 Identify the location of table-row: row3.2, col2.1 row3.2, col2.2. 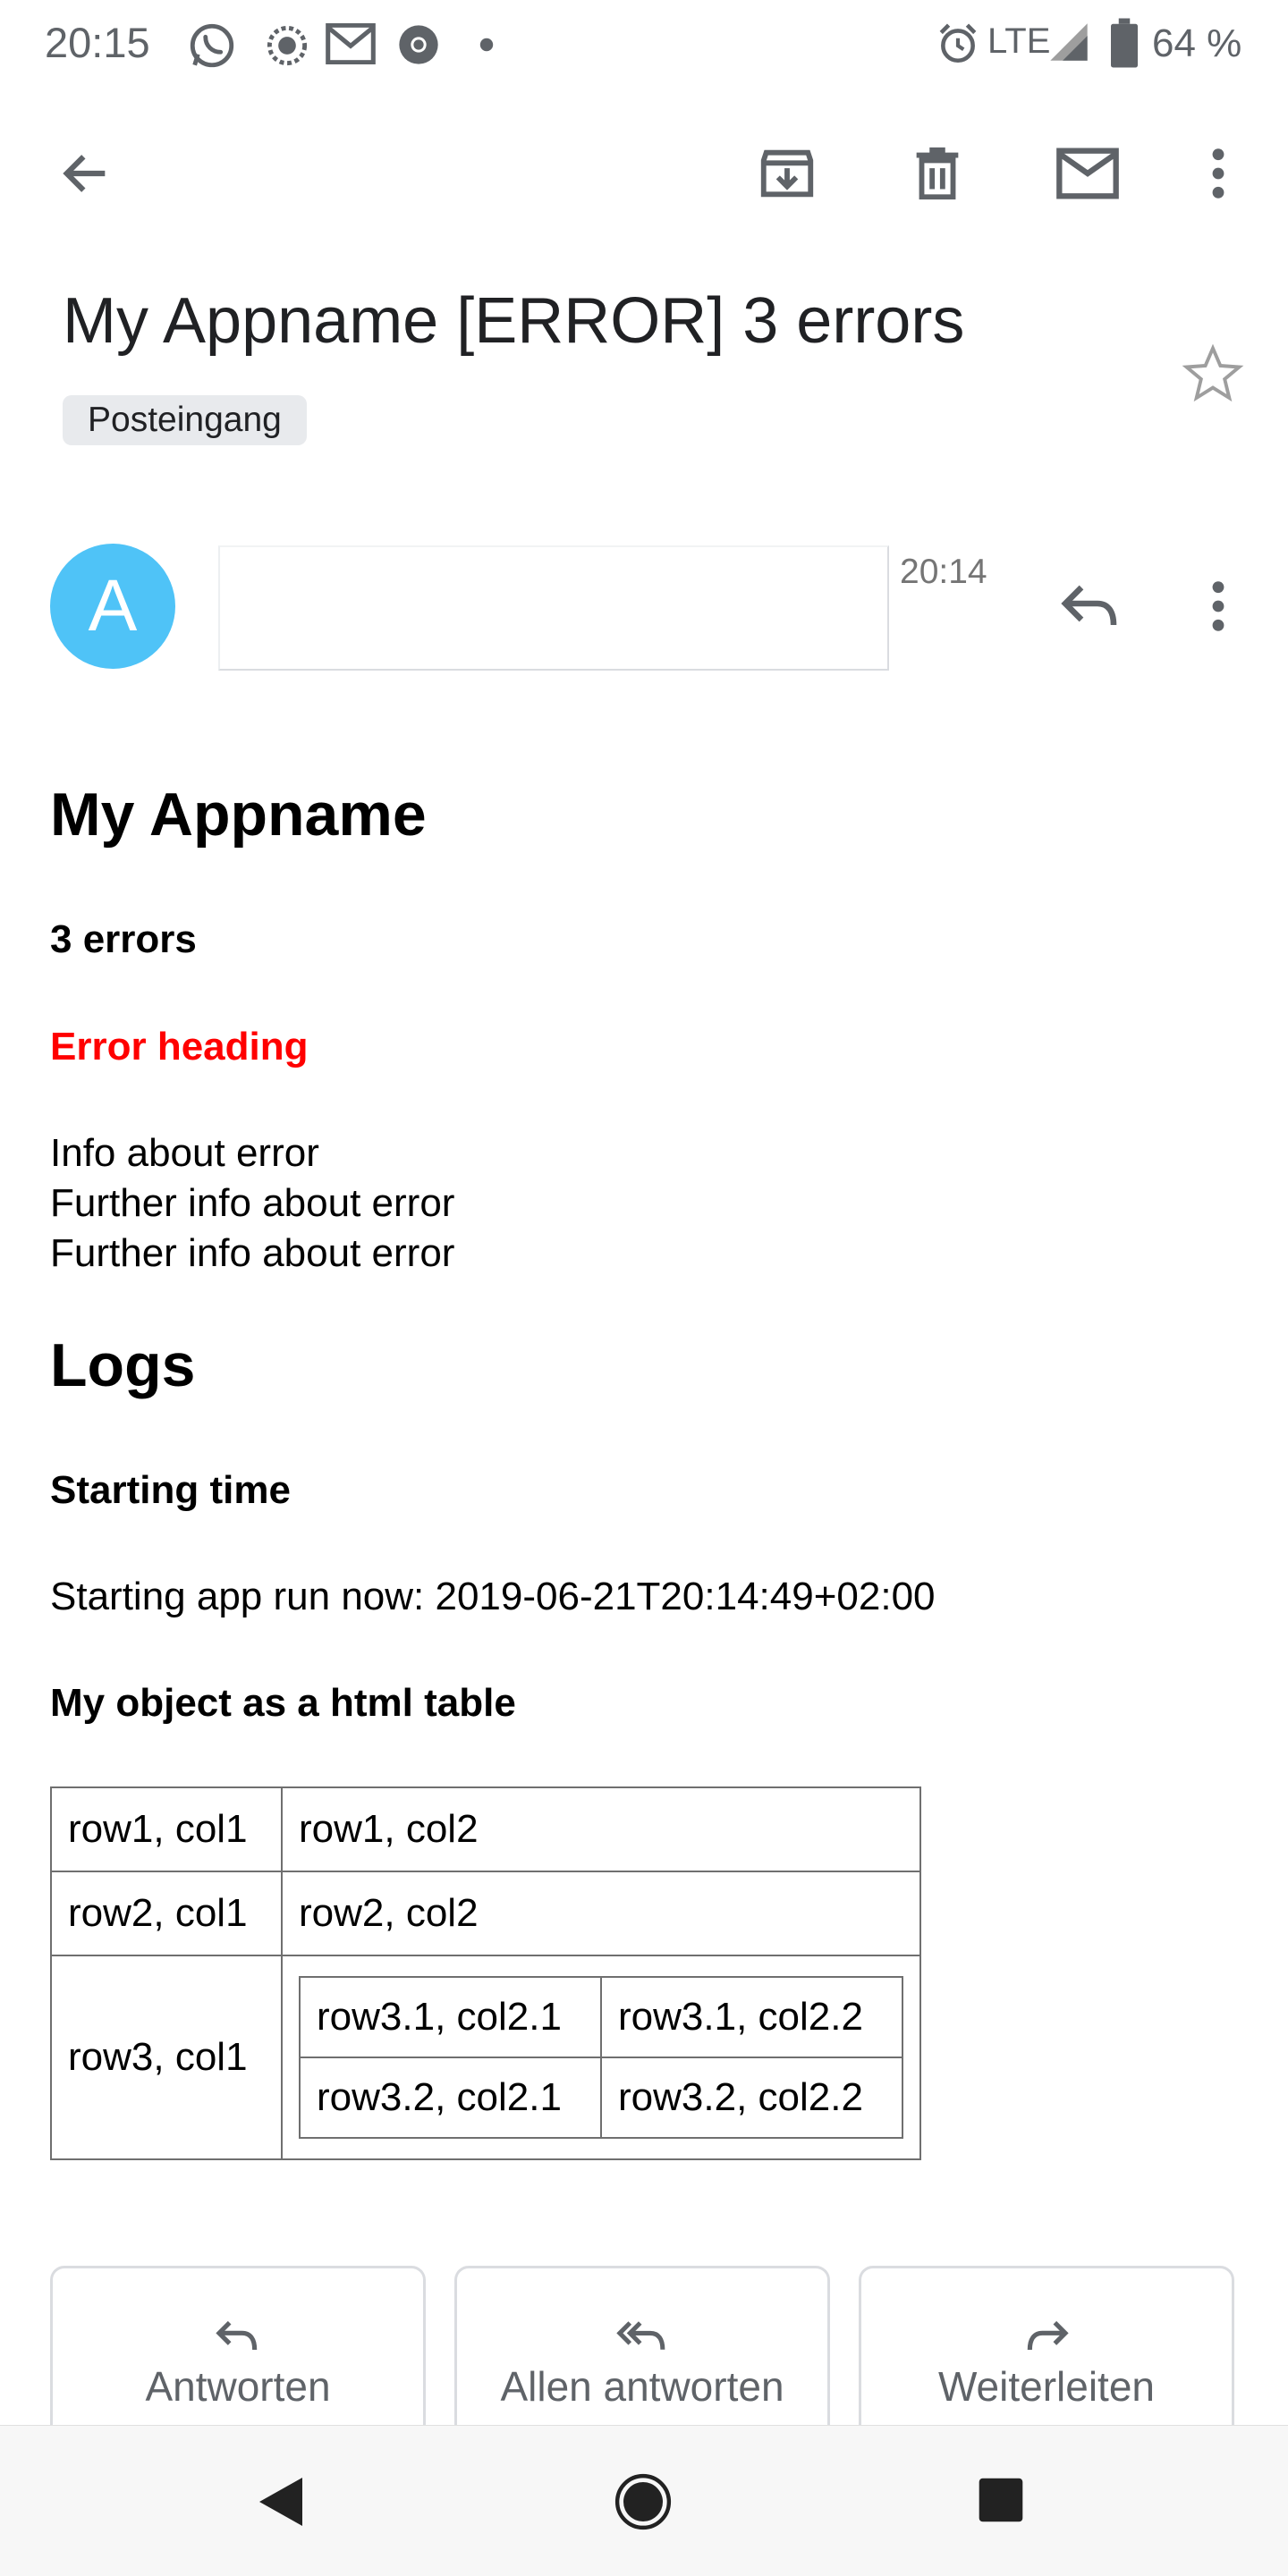
(601, 2098).